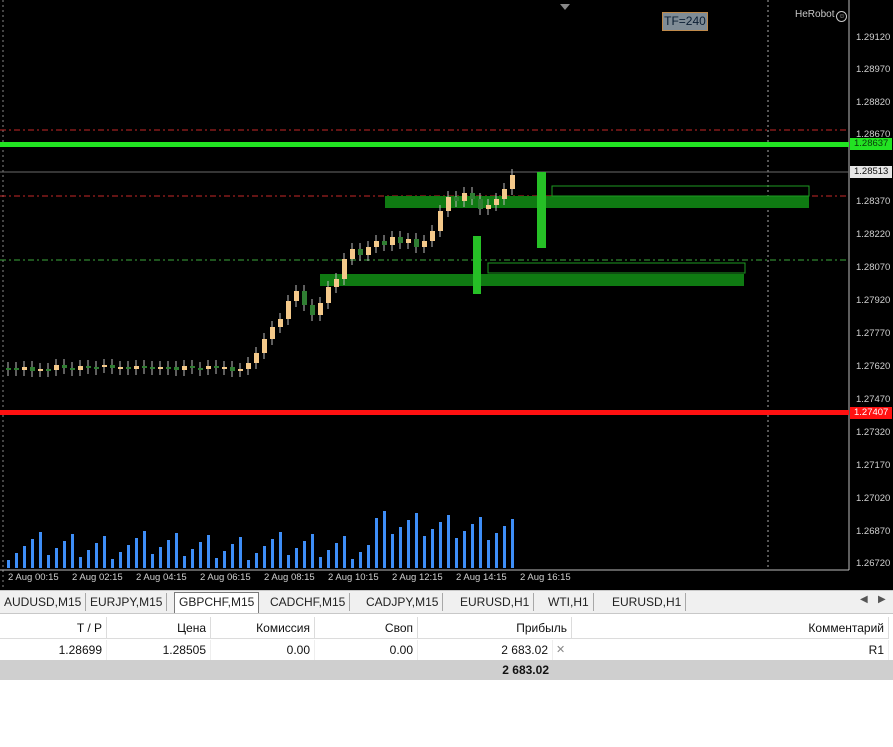 This screenshot has height=747, width=893. I want to click on timeframe-badge: TF=240, so click(685, 21).